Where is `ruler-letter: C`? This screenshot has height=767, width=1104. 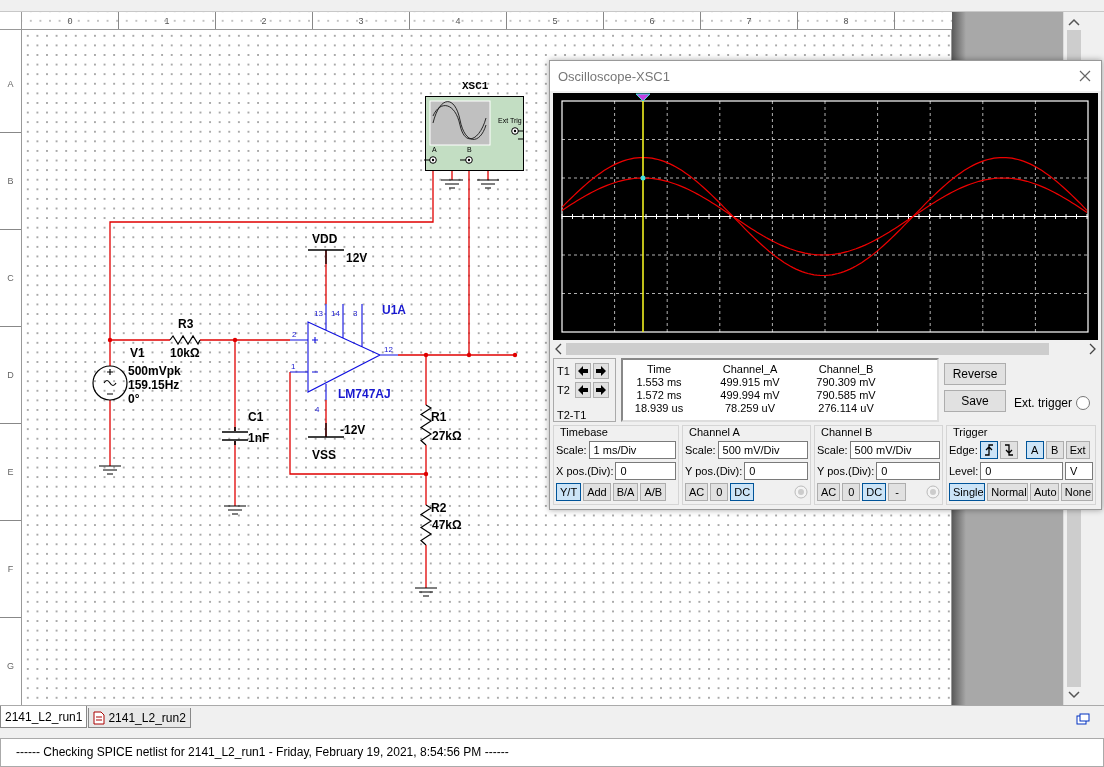
ruler-letter: C is located at coordinates (10, 278).